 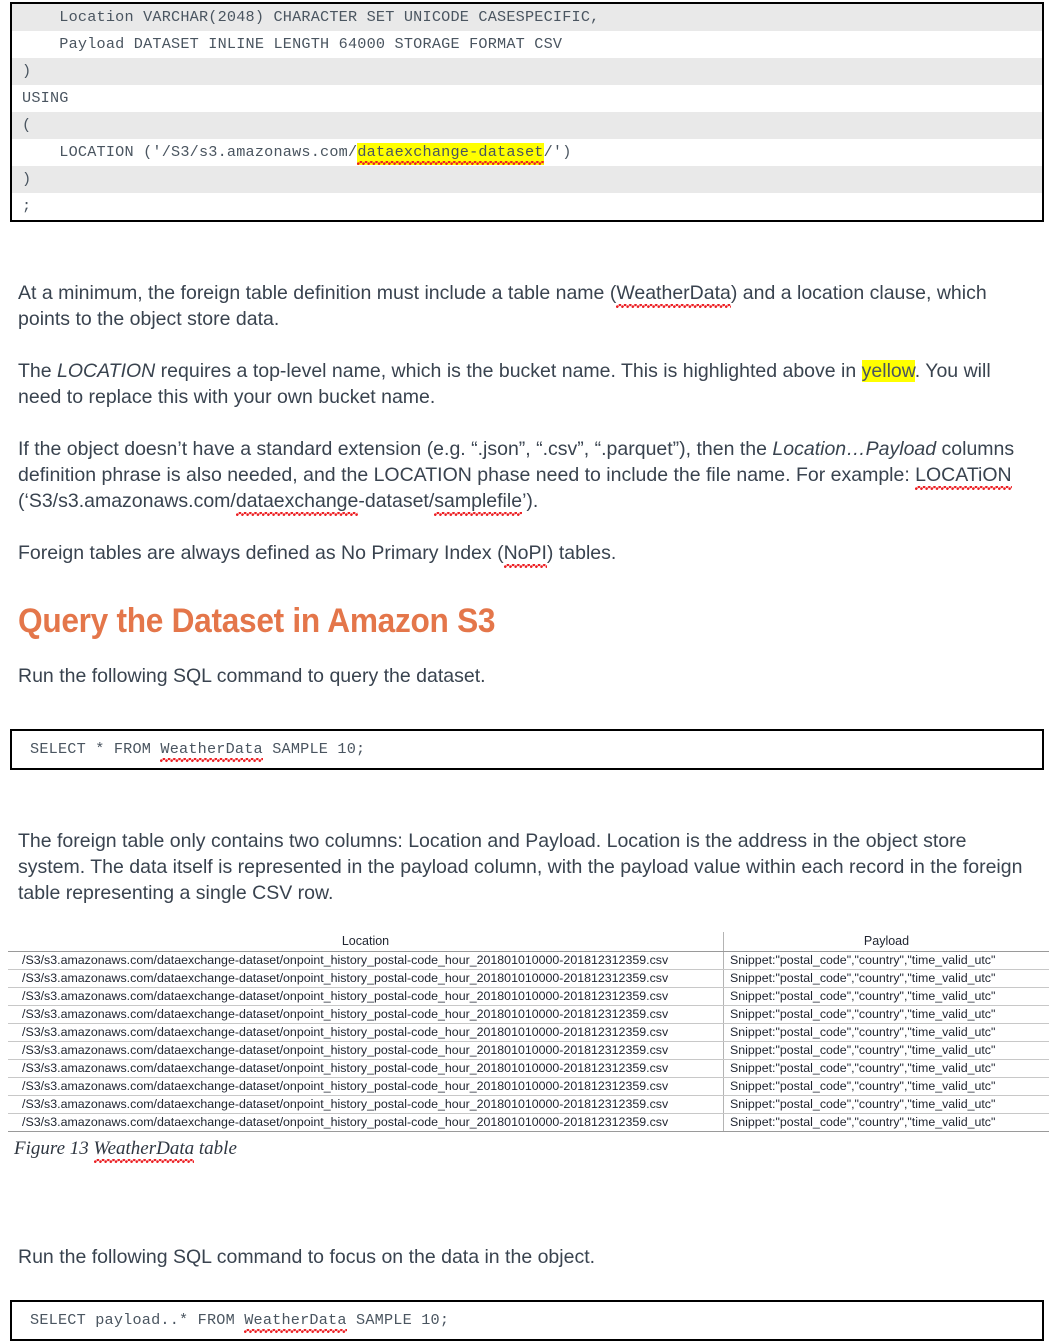 I want to click on emphasis-location: LOCATION, so click(x=106, y=371).